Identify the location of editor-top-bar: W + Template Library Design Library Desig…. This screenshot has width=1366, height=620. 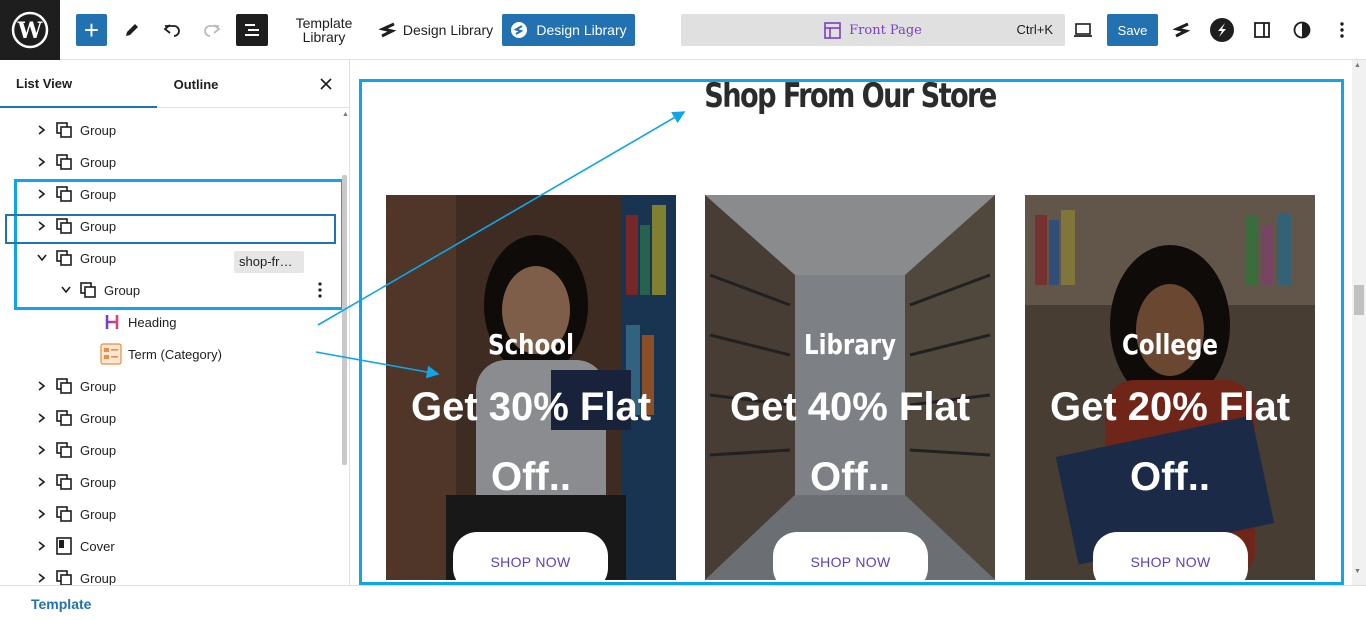
(683, 30).